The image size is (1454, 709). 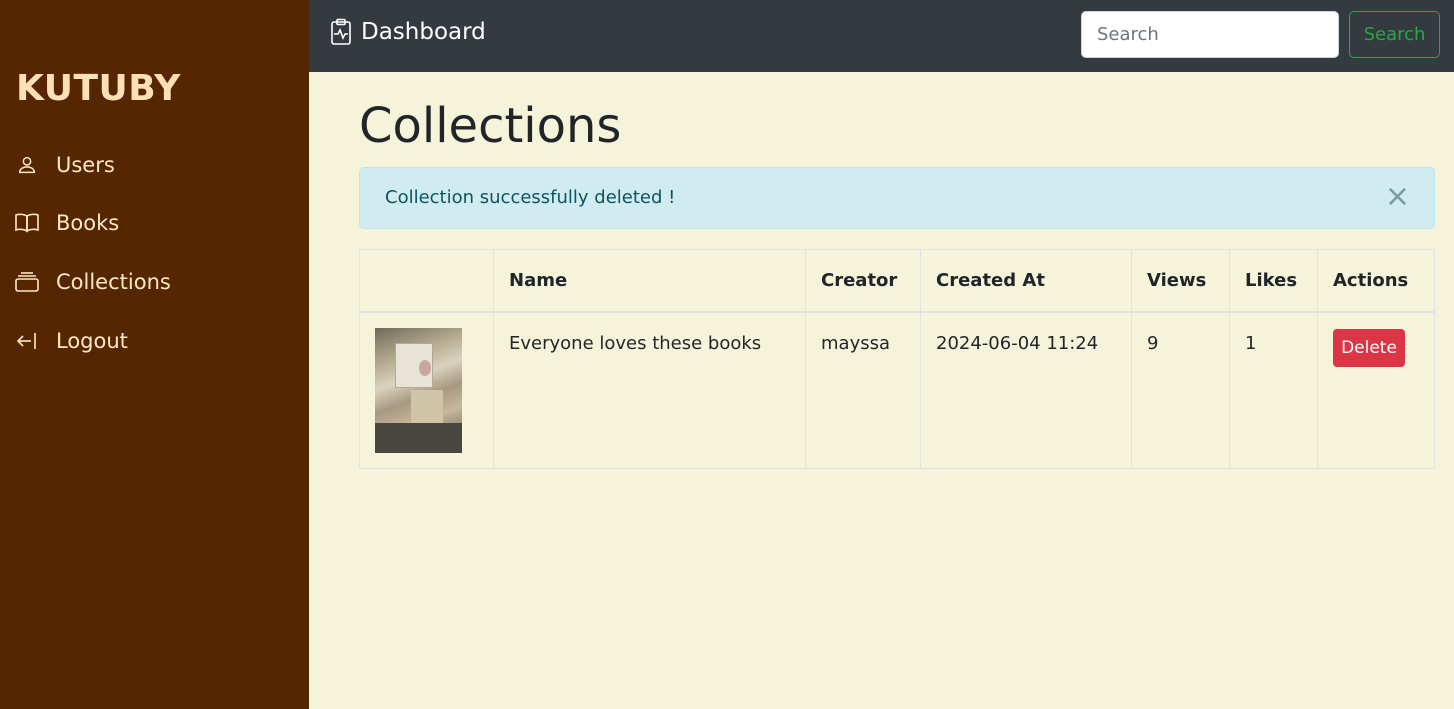 I want to click on dashboard-link: Dashboard, so click(x=407, y=32).